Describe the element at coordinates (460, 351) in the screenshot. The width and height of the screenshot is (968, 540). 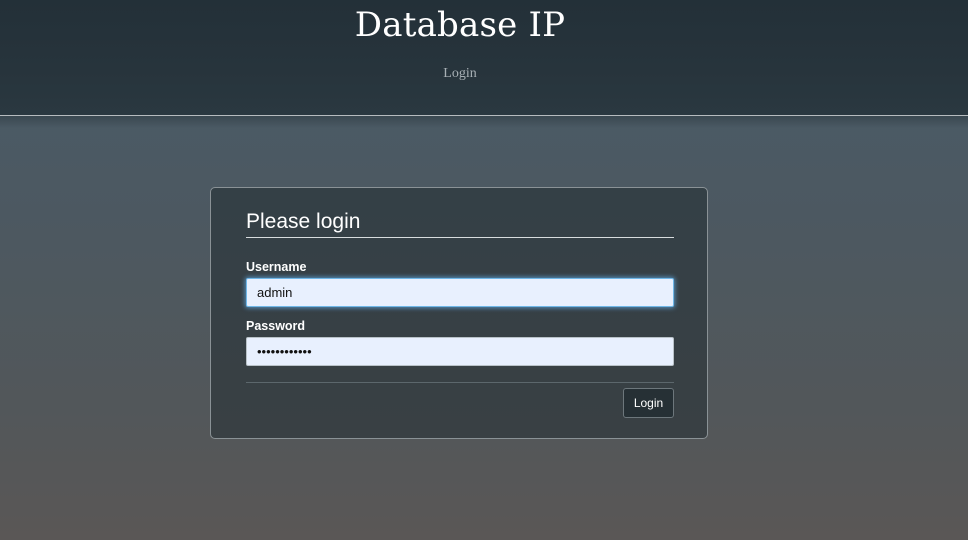
I see `password-input` at that location.